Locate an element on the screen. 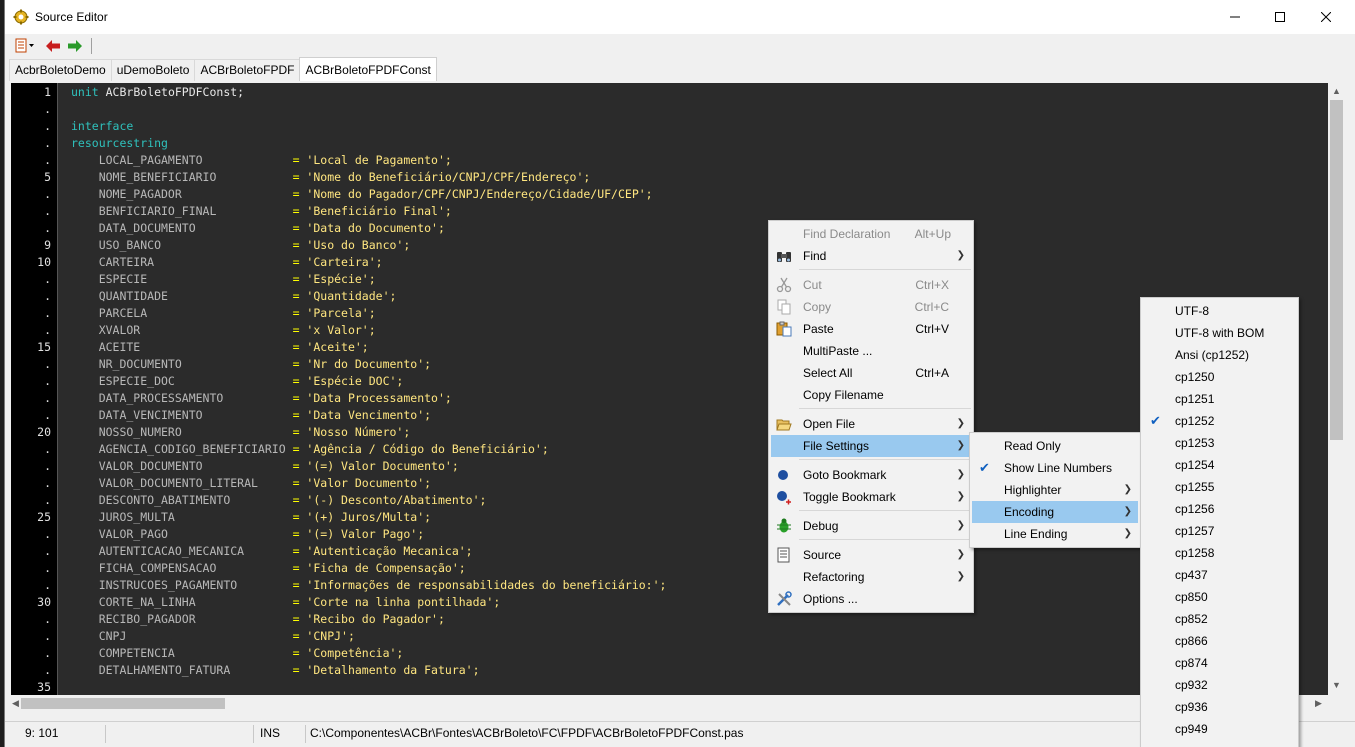 This screenshot has height=747, width=1355. encoding-option: cp936 is located at coordinates (1219, 707).